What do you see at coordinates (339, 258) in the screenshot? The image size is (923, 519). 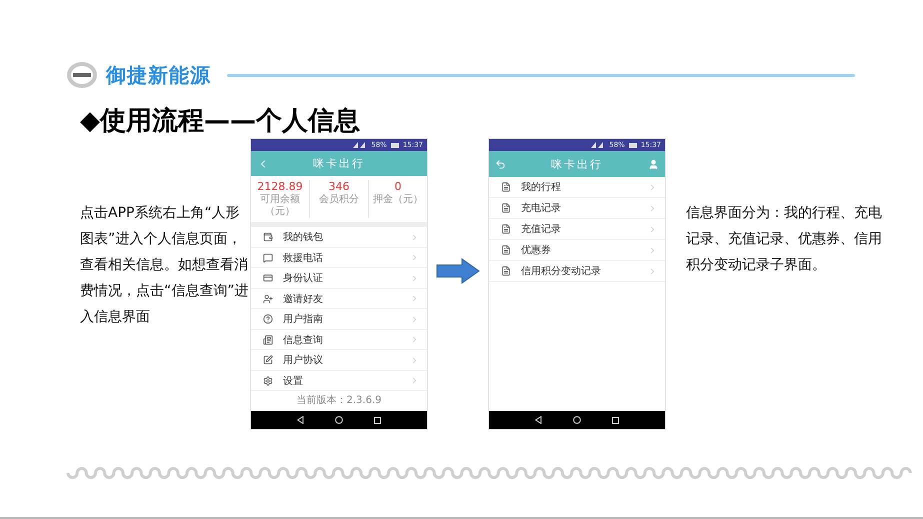 I see `menu-item: 救援电话` at bounding box center [339, 258].